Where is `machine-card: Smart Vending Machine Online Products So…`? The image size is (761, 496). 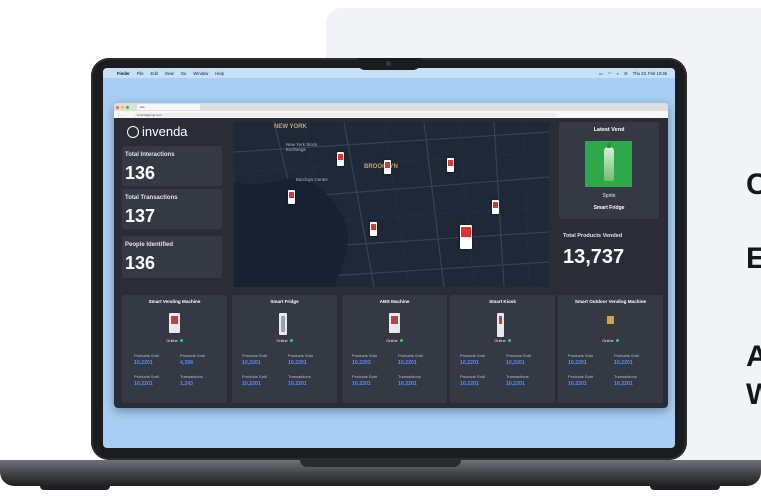
machine-card: Smart Vending Machine Online Products So… is located at coordinates (174, 349).